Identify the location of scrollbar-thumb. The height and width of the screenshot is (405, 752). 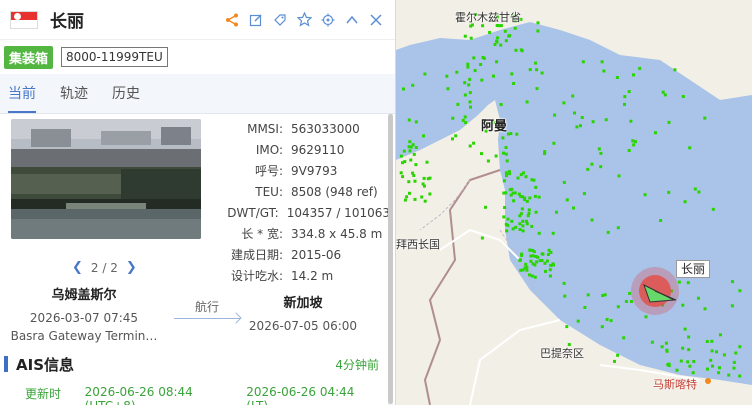
(390, 259).